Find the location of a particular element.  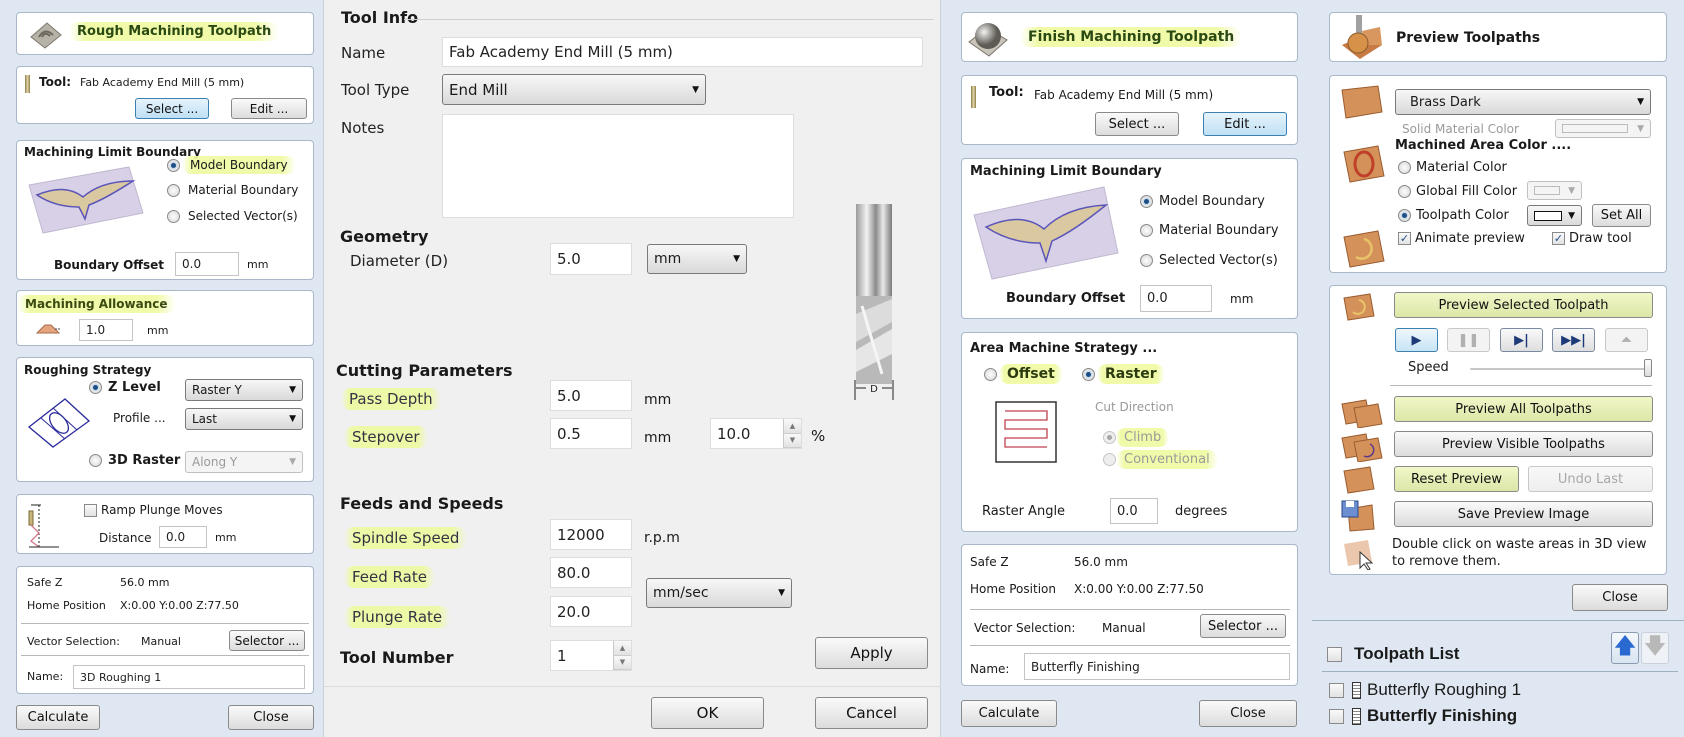

move-up-button: 🡅 is located at coordinates (1625, 648).